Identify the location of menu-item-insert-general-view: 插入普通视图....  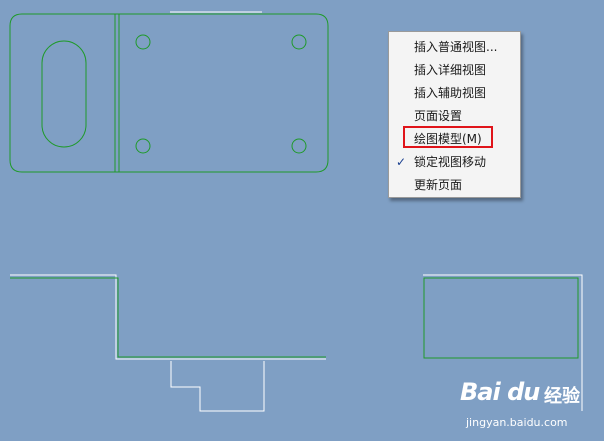
(454, 47).